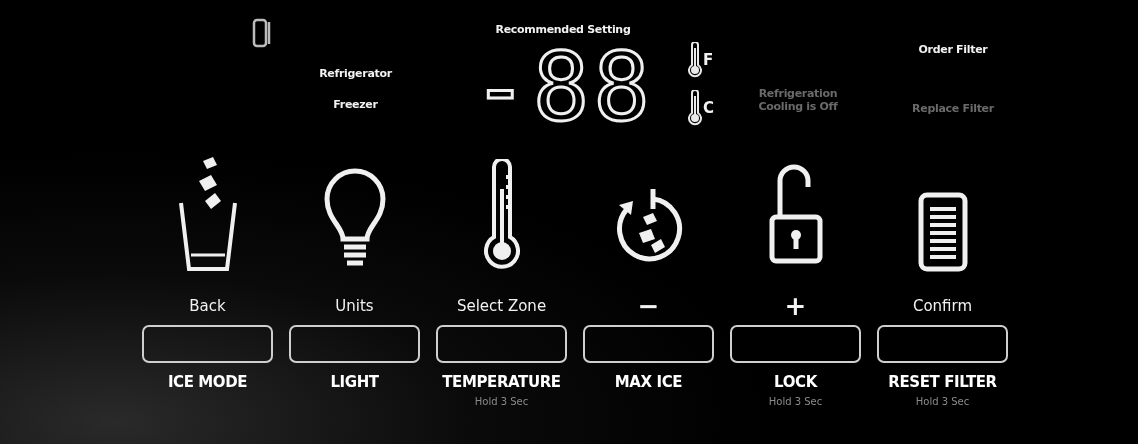 The image size is (1138, 444). Describe the element at coordinates (953, 108) in the screenshot. I see `filter-status: Replace Filter` at that location.